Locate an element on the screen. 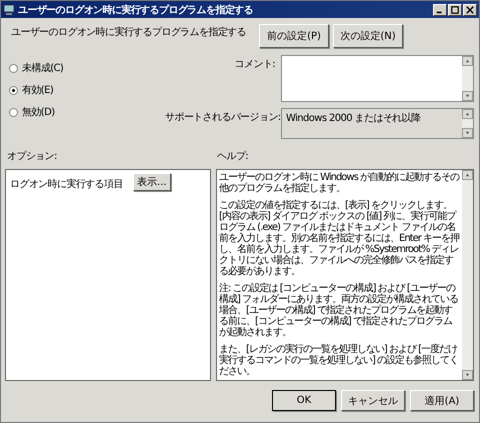 This screenshot has width=480, height=423. option-label: ログオン時に実行する項目 is located at coordinates (66, 184).